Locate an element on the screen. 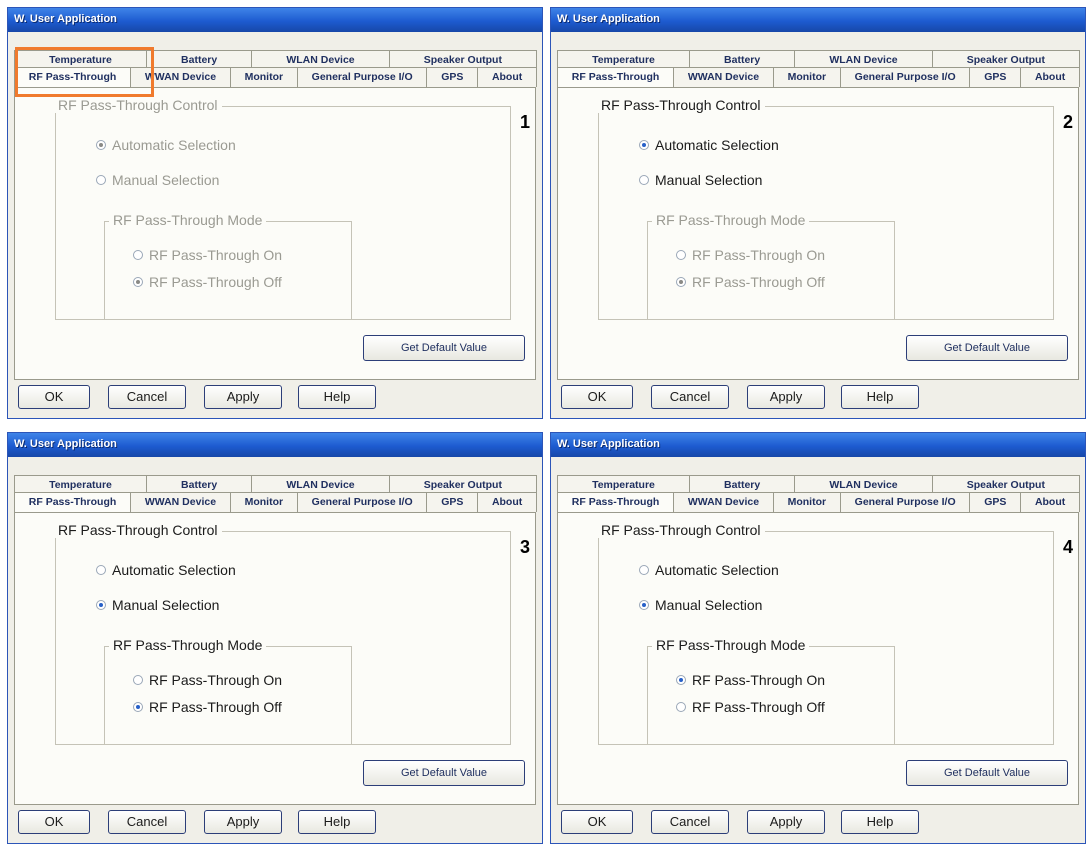 The height and width of the screenshot is (844, 1086). rf-on-label: RF Pass-Through On is located at coordinates (759, 680).